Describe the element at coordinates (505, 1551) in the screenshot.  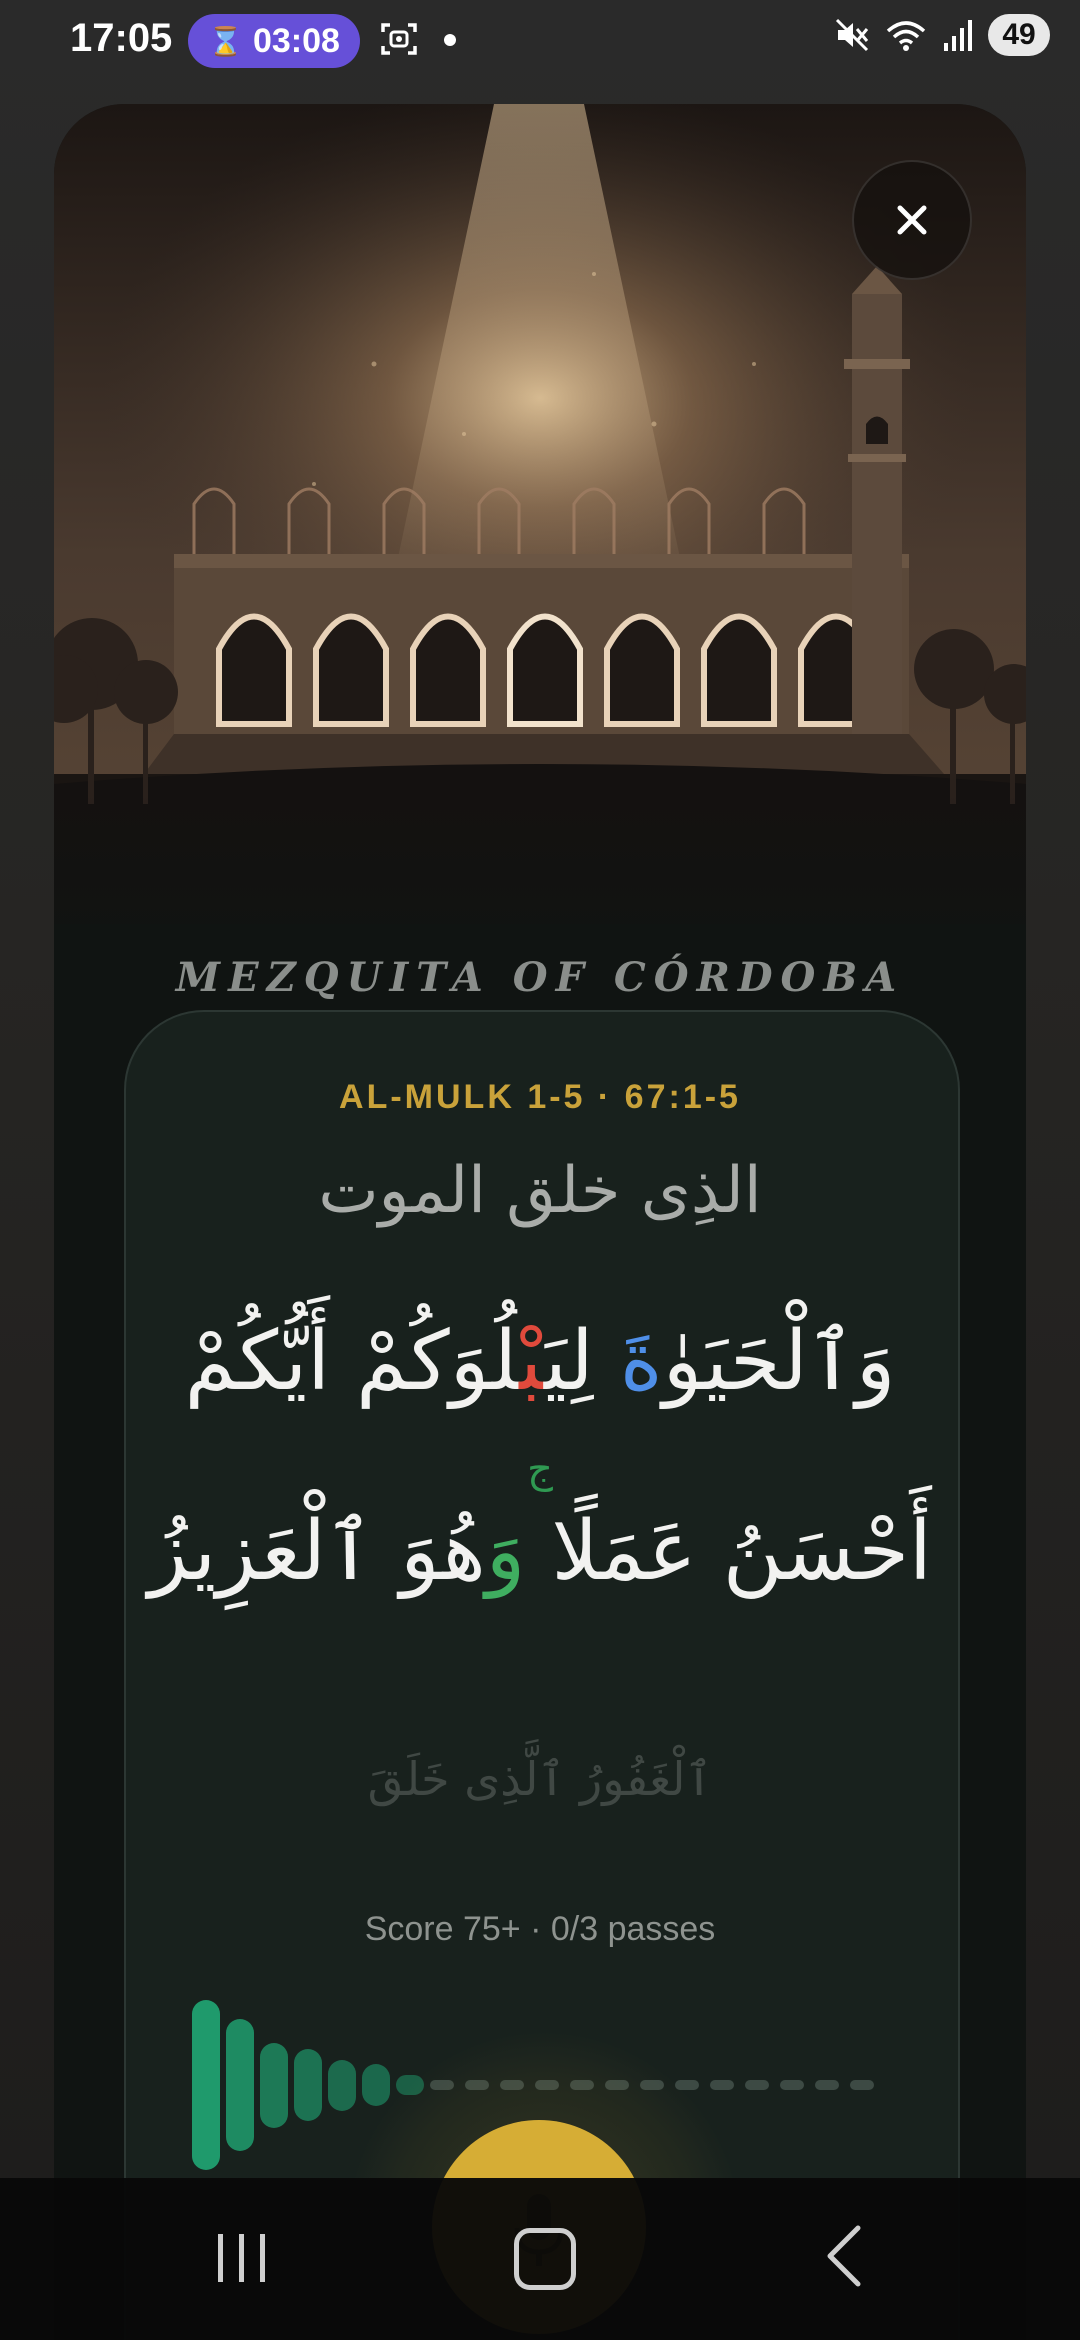
I see `highlight-green-letter: وَ` at that location.